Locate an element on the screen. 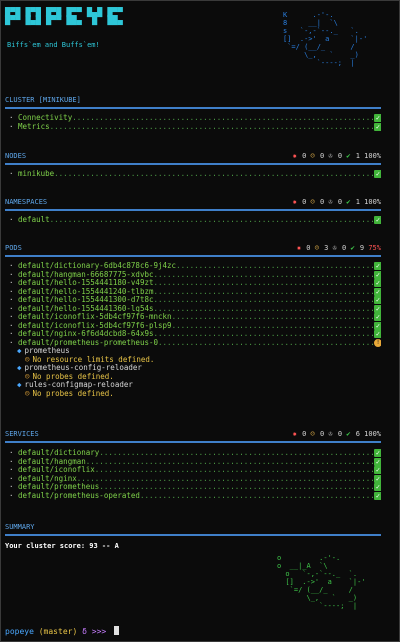 This screenshot has width=400, height=642. item-label: default/hello-1554441300-d7t8c is located at coordinates (86, 300).